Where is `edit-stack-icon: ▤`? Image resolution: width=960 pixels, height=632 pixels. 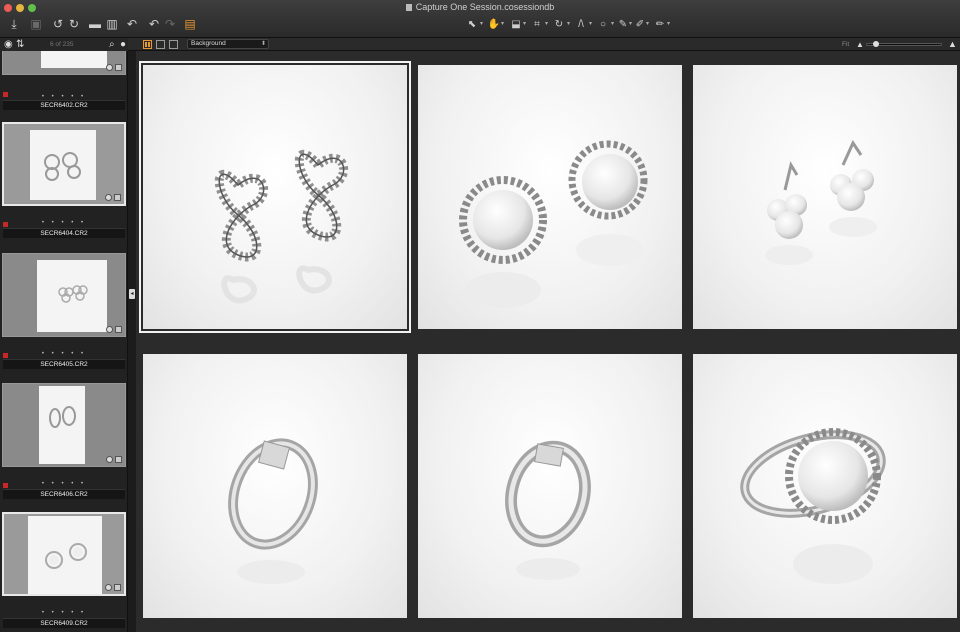
edit-stack-icon: ▤ is located at coordinates (190, 24).